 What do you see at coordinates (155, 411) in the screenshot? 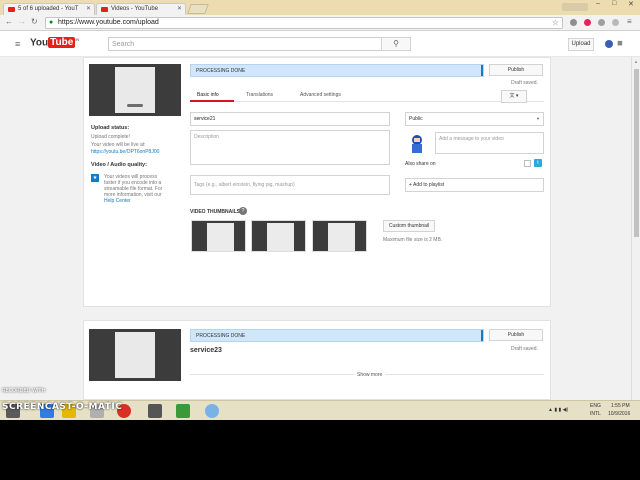
I see `database-icon` at bounding box center [155, 411].